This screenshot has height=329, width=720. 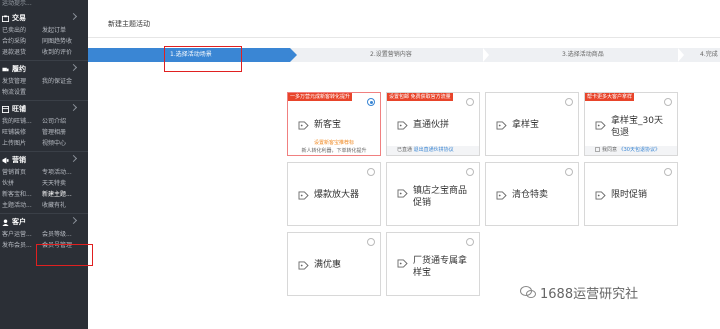 I want to click on card-title: 爆款放大器, so click(x=337, y=195).